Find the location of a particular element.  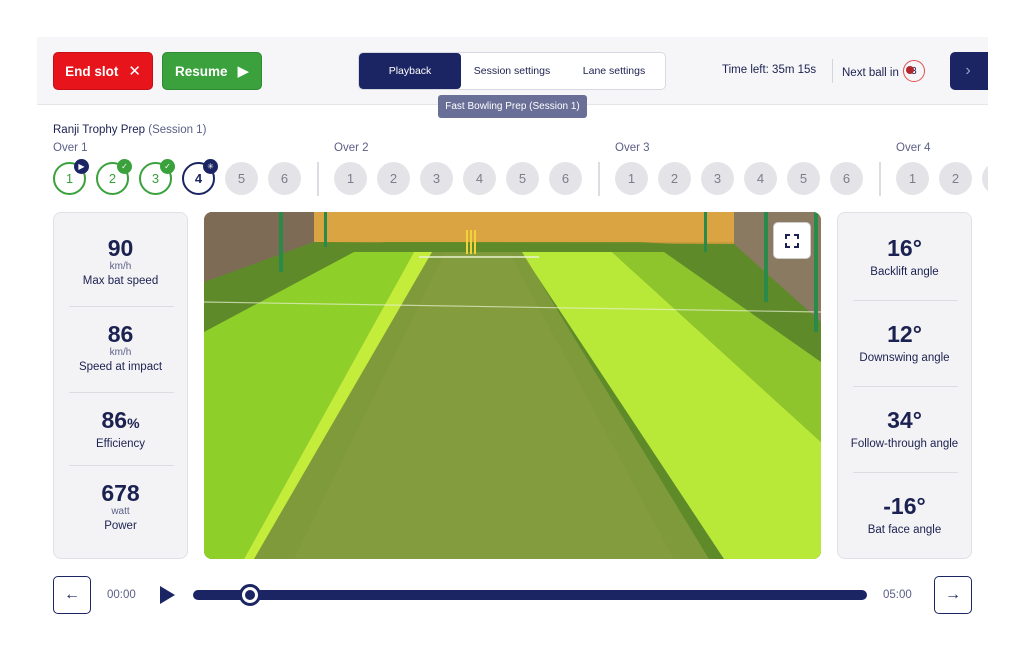

stat-suffix: % is located at coordinates (133, 423).